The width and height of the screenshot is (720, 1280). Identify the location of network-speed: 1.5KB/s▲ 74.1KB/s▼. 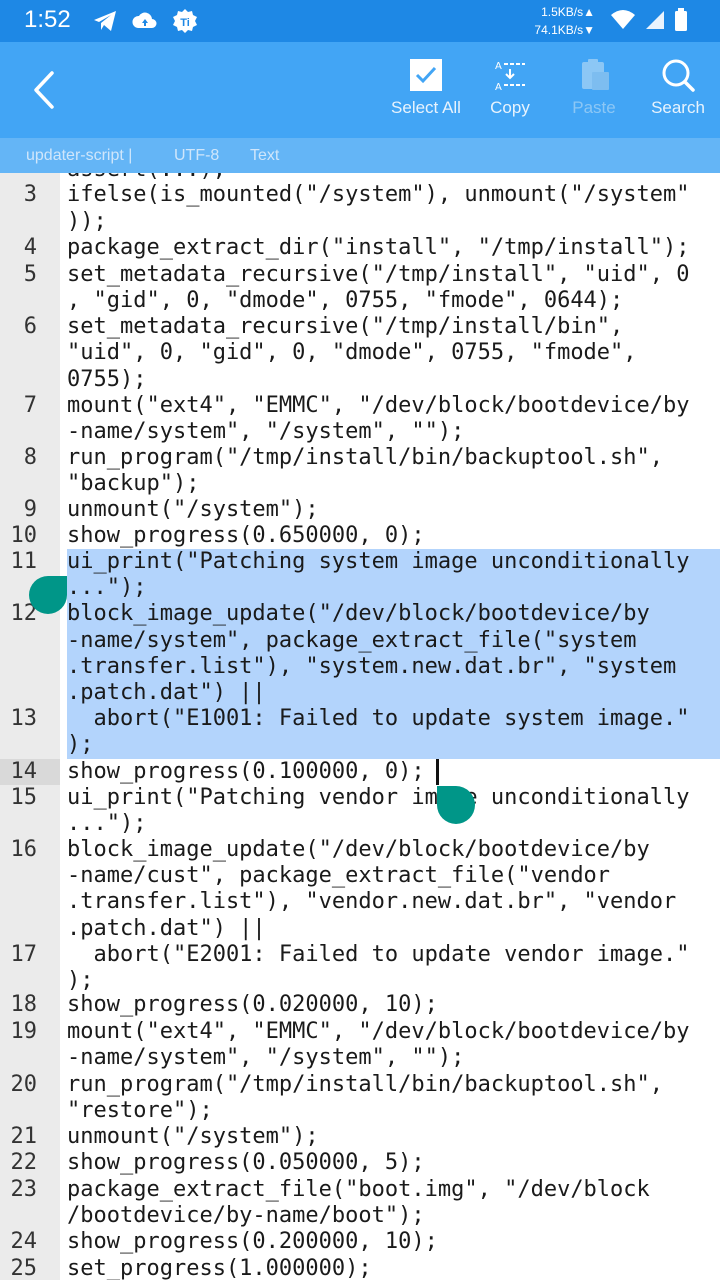
(550, 21).